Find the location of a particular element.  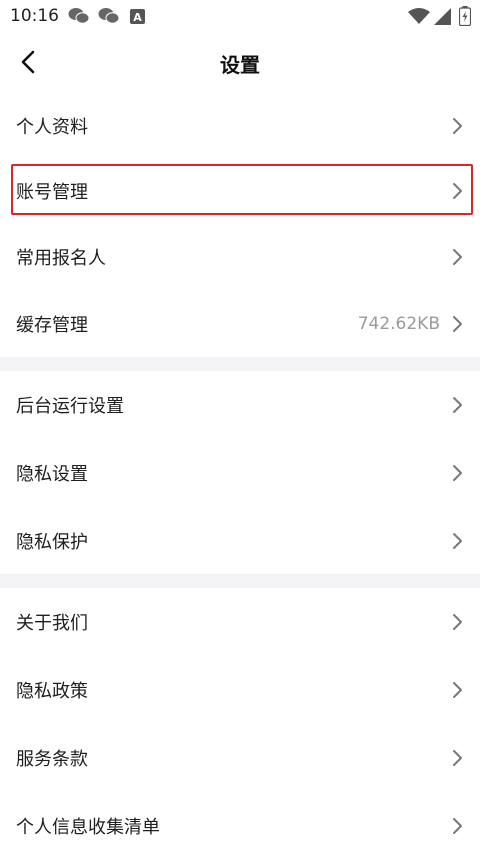

svg-text: A is located at coordinates (137, 17).